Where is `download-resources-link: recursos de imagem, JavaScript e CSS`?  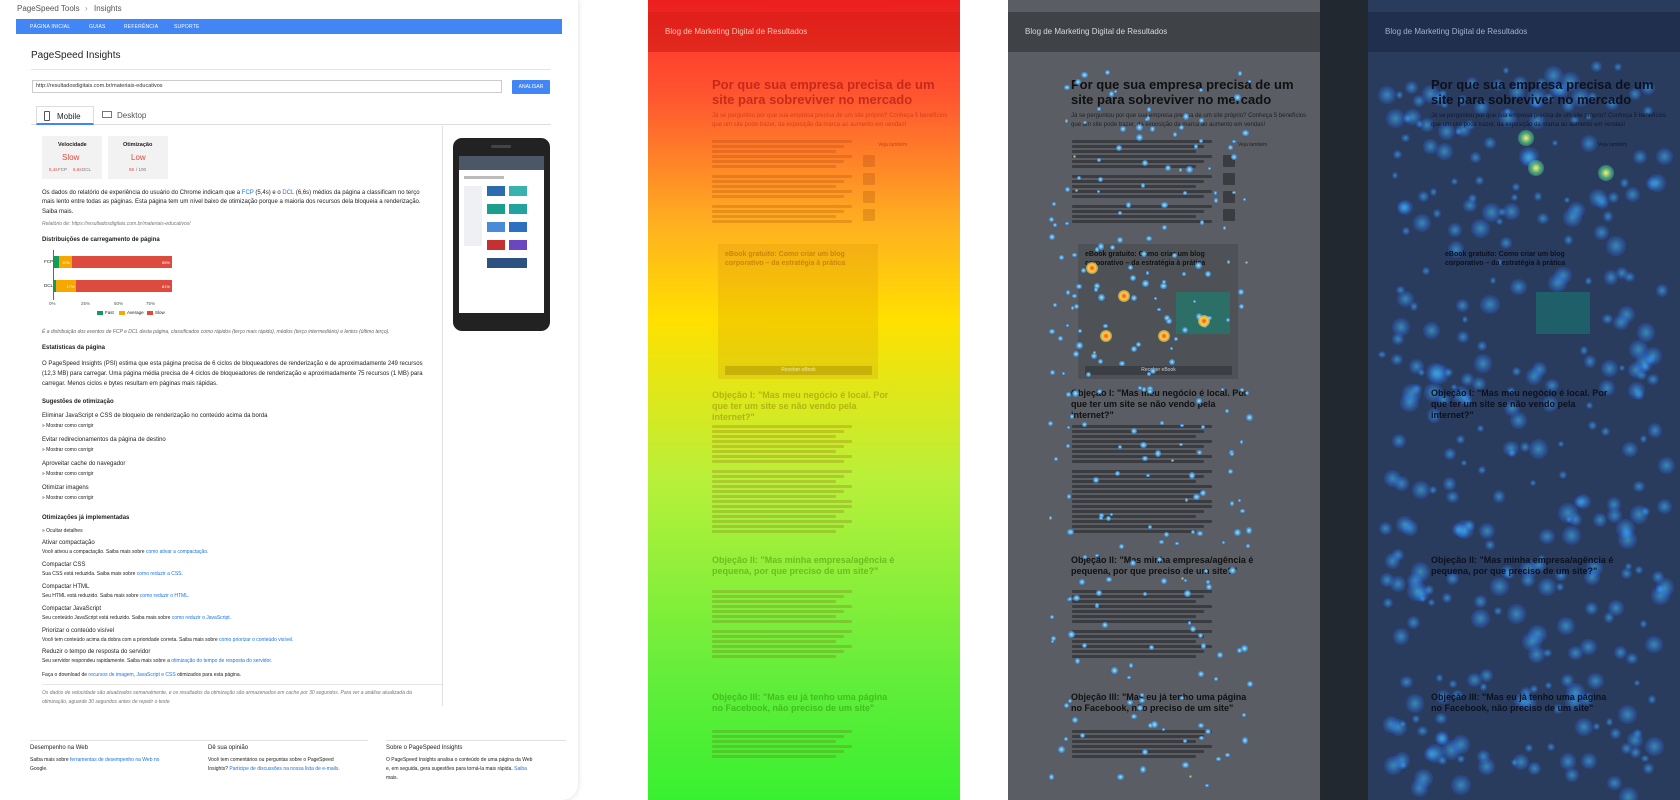 download-resources-link: recursos de imagem, JavaScript e CSS is located at coordinates (131, 675).